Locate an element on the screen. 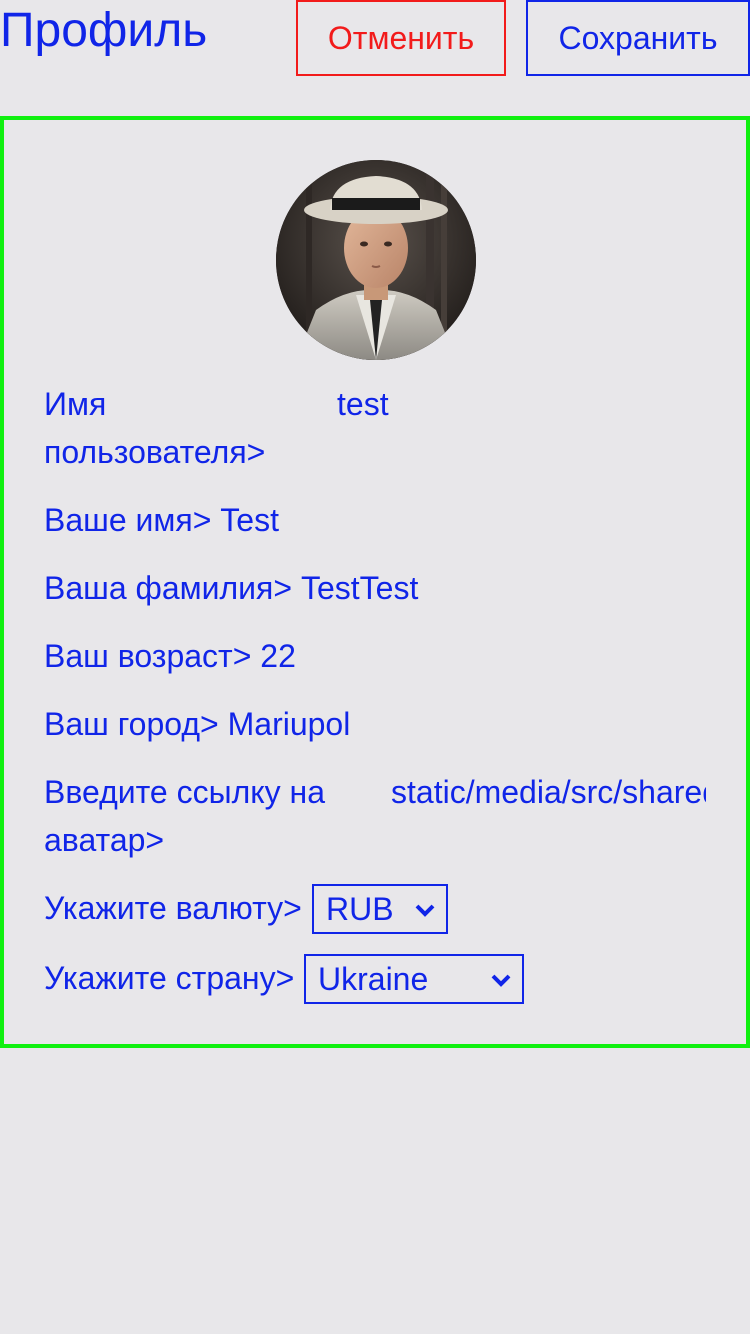 The width and height of the screenshot is (750, 1334). first-name-label: Ваше имя> is located at coordinates (128, 520).